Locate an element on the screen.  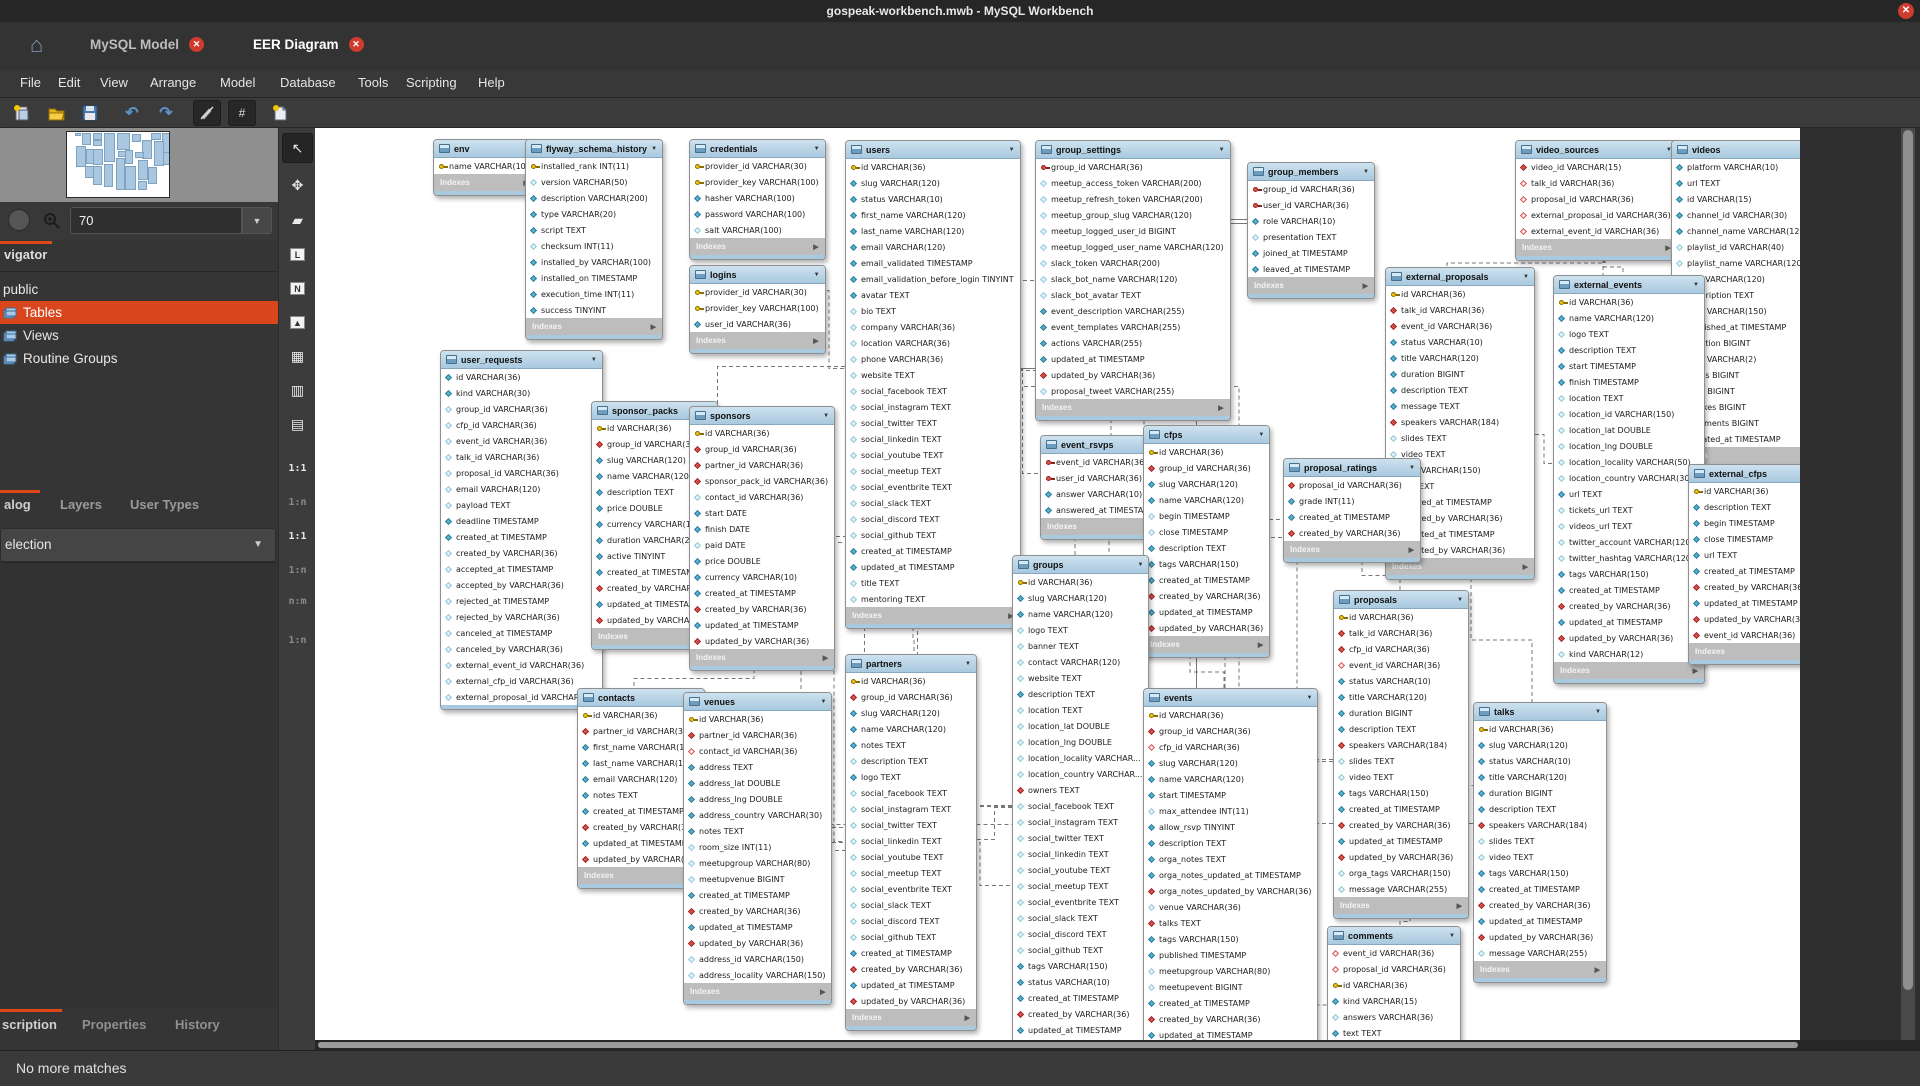
sidebar-item-public: public is located at coordinates (139, 289).